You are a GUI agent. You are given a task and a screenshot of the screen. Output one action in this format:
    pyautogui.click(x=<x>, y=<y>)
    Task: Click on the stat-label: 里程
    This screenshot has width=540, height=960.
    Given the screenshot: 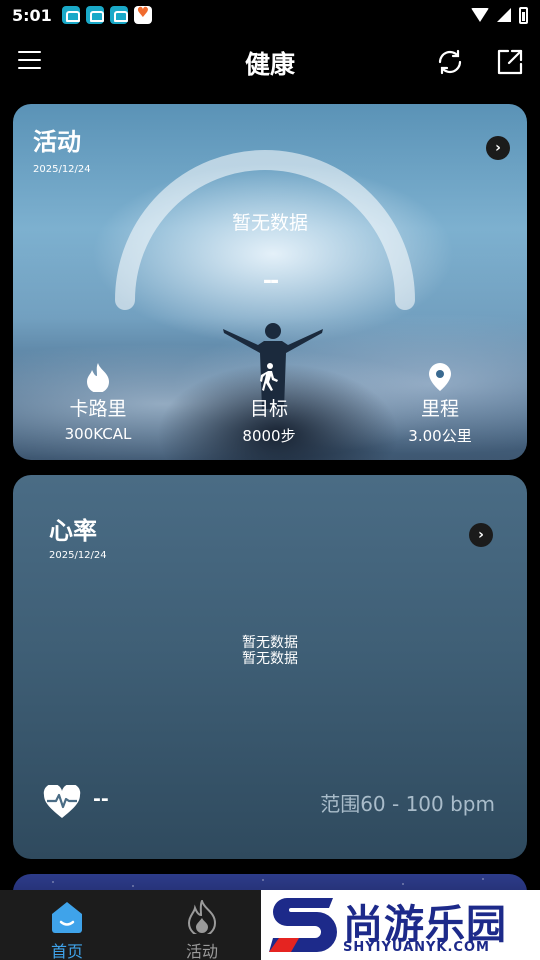 What is the action you would take?
    pyautogui.click(x=439, y=409)
    